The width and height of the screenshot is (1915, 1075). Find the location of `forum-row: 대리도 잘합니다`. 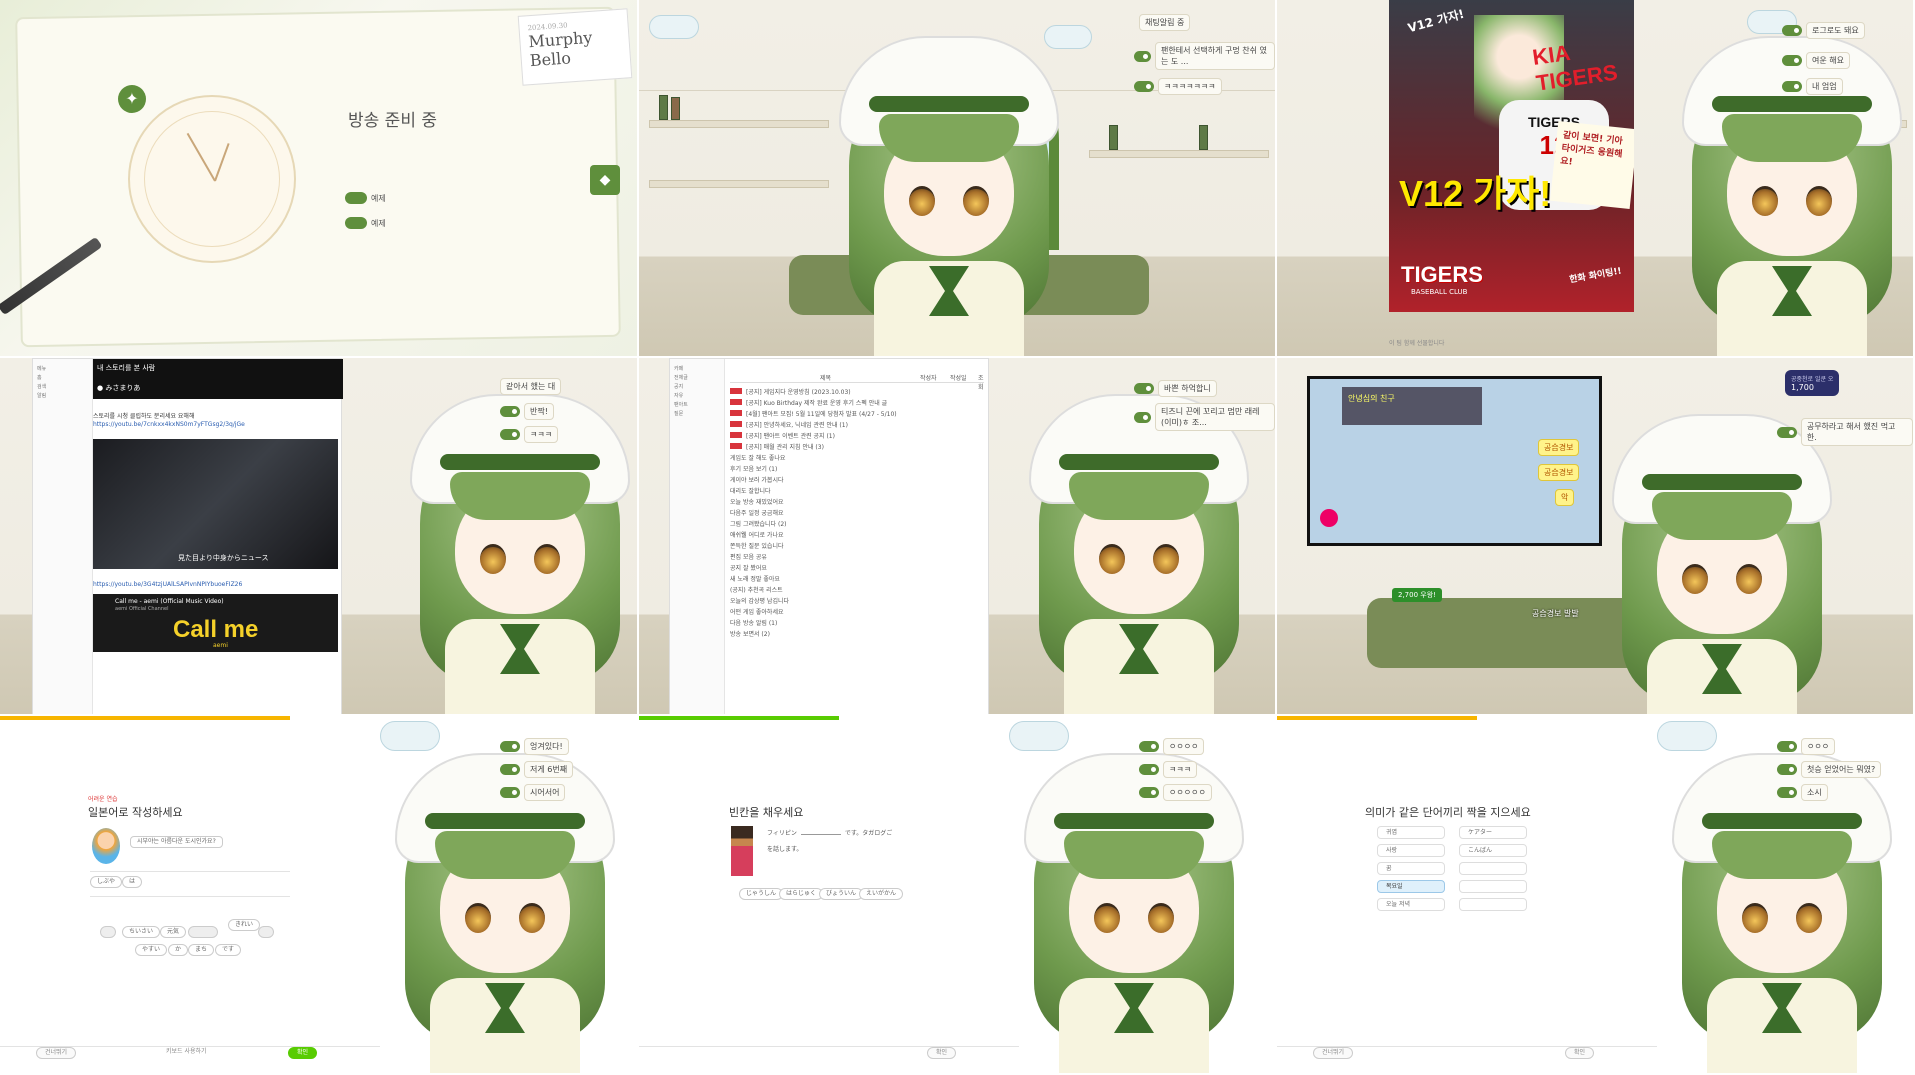

forum-row: 대리도 잘합니다 is located at coordinates (857, 490).